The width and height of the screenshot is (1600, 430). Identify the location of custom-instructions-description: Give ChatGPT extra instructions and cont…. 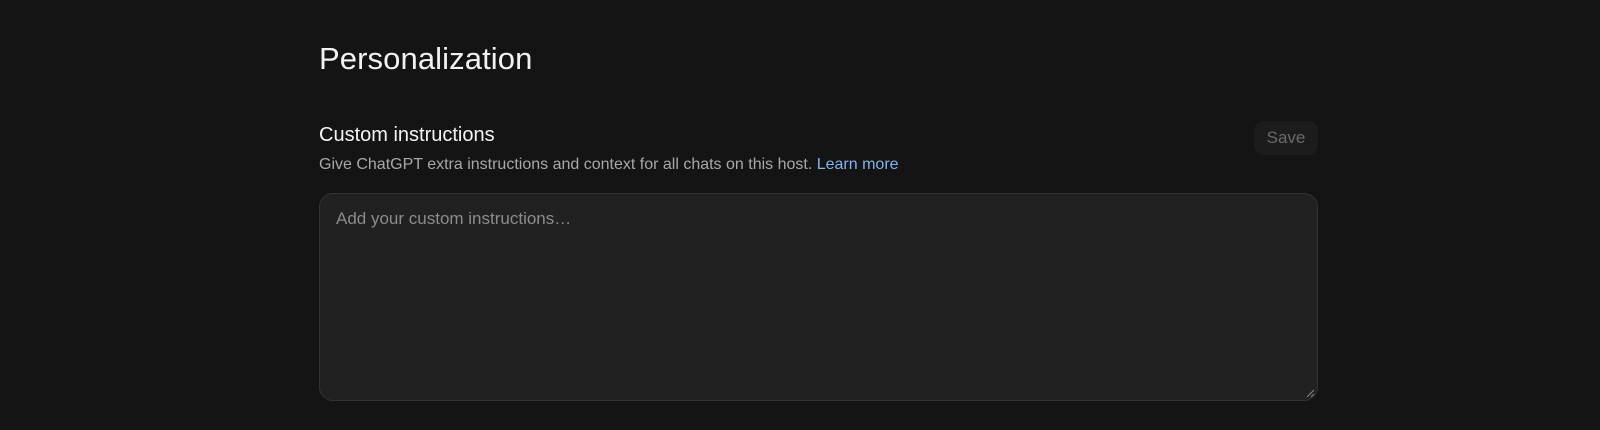
(609, 165).